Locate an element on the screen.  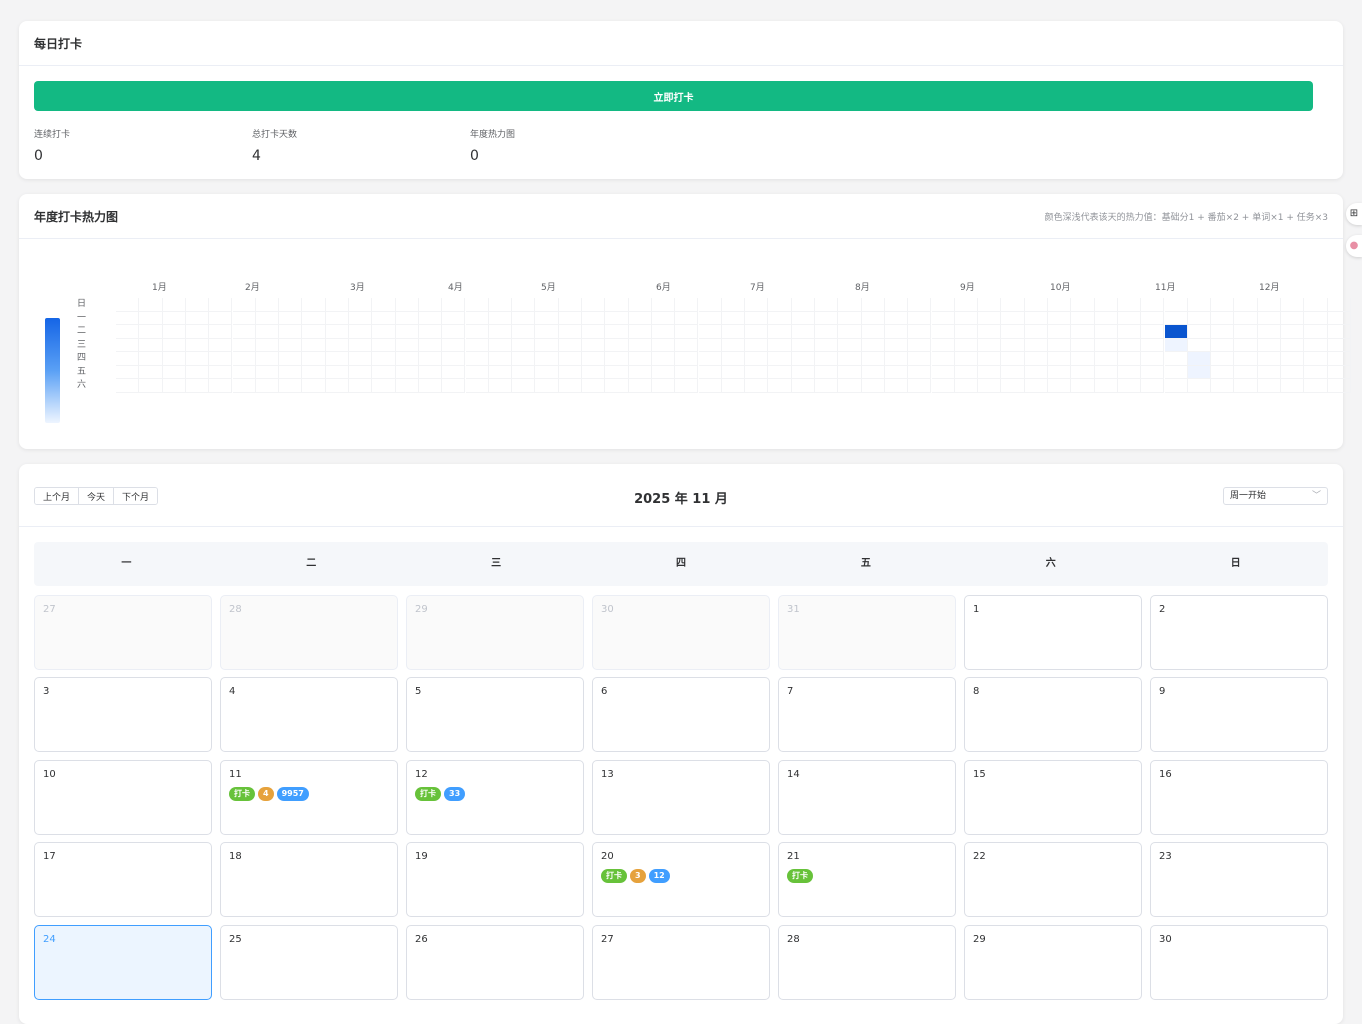
checkin-now-button: 立即打卡 is located at coordinates (673, 96).